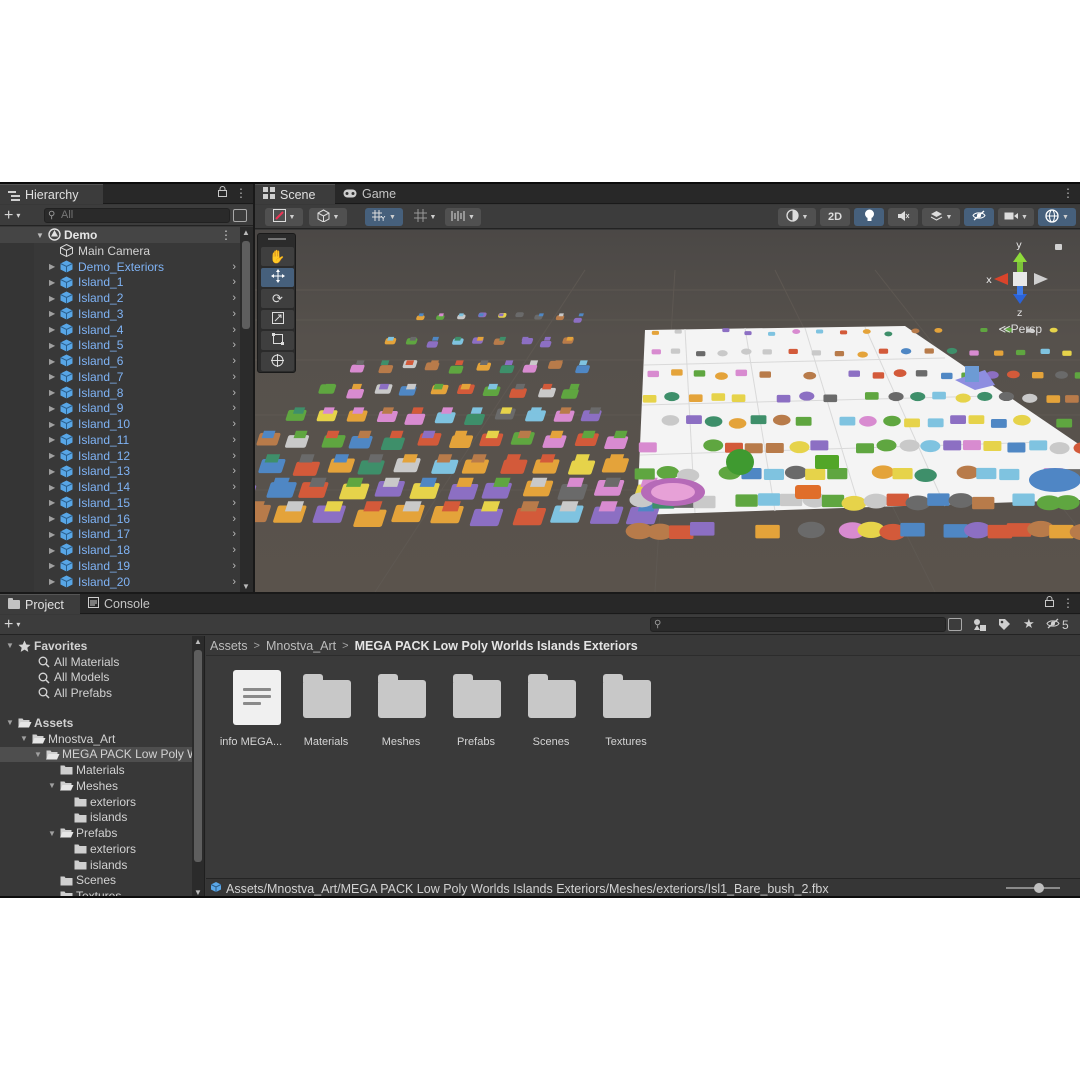 This screenshot has height=1080, width=1080. What do you see at coordinates (120, 393) in the screenshot?
I see `hierarchy-item: ▶ Island_8 ›` at bounding box center [120, 393].